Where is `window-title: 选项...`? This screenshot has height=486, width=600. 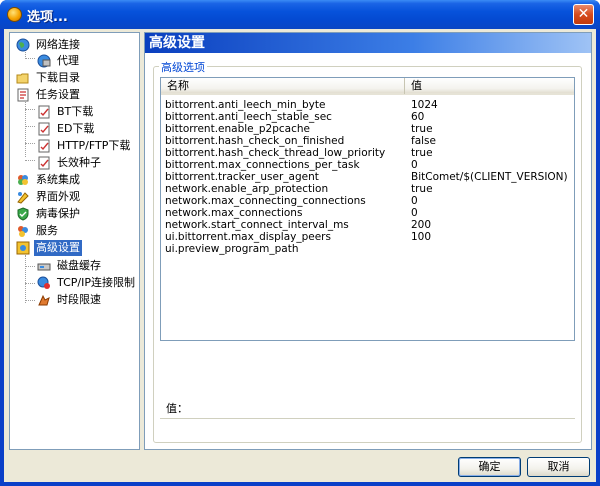 window-title: 选项... is located at coordinates (47, 17).